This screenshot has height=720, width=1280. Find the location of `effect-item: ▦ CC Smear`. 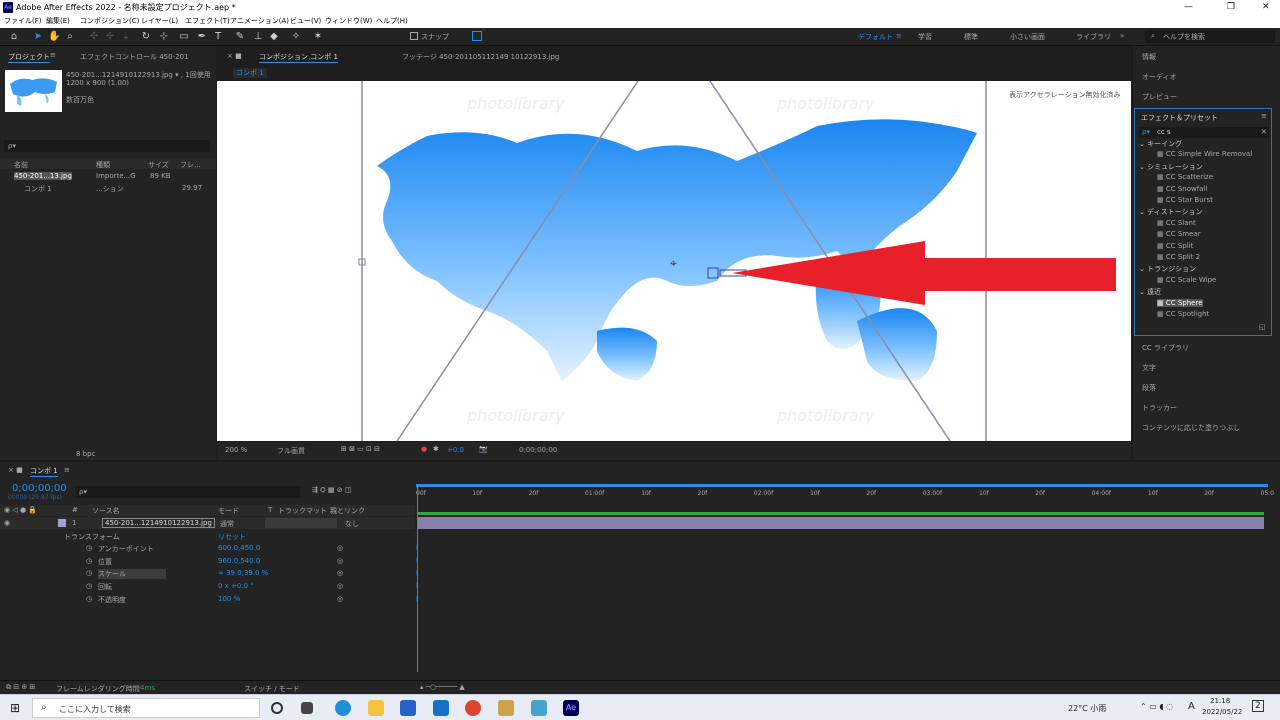

effect-item: ▦ CC Smear is located at coordinates (1179, 234).